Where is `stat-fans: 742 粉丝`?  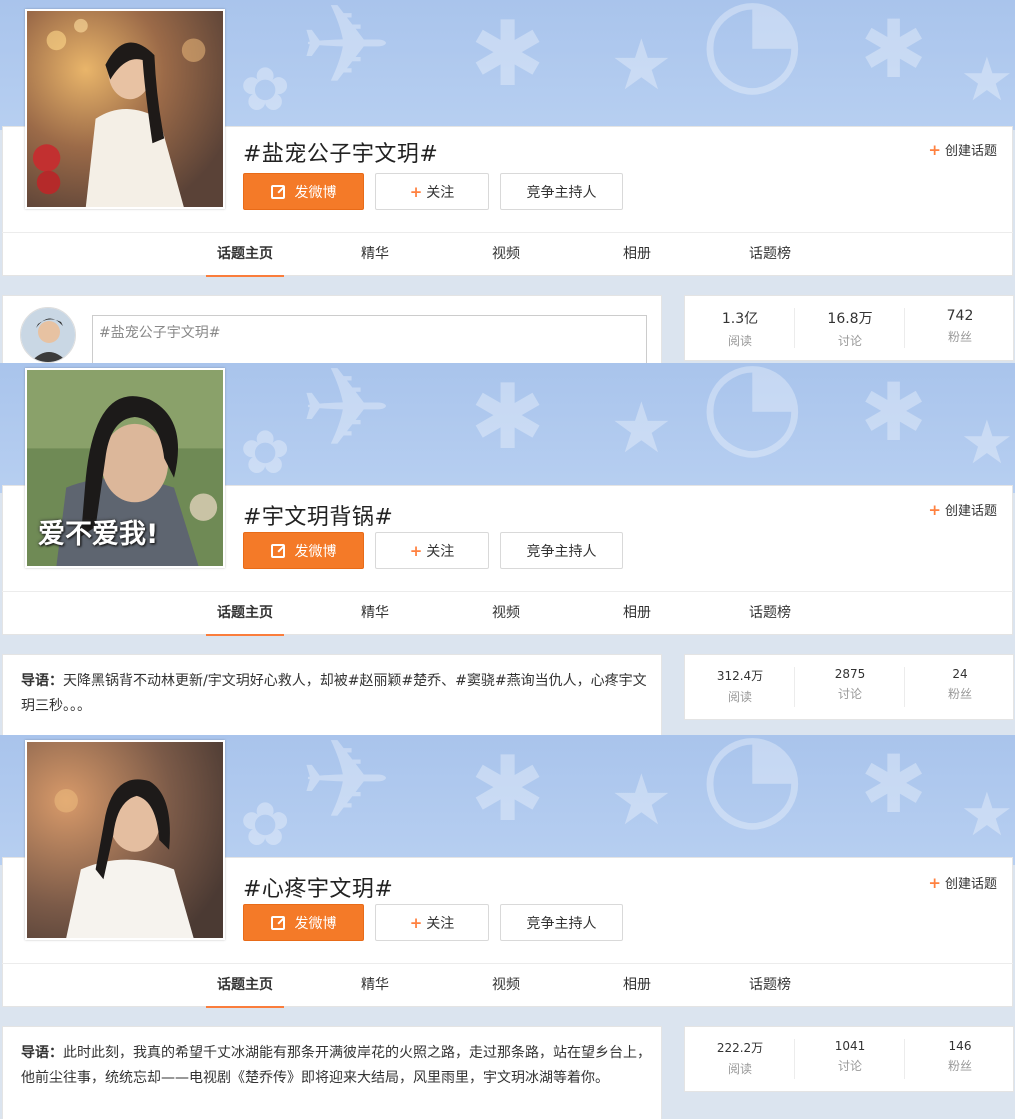 stat-fans: 742 粉丝 is located at coordinates (960, 326).